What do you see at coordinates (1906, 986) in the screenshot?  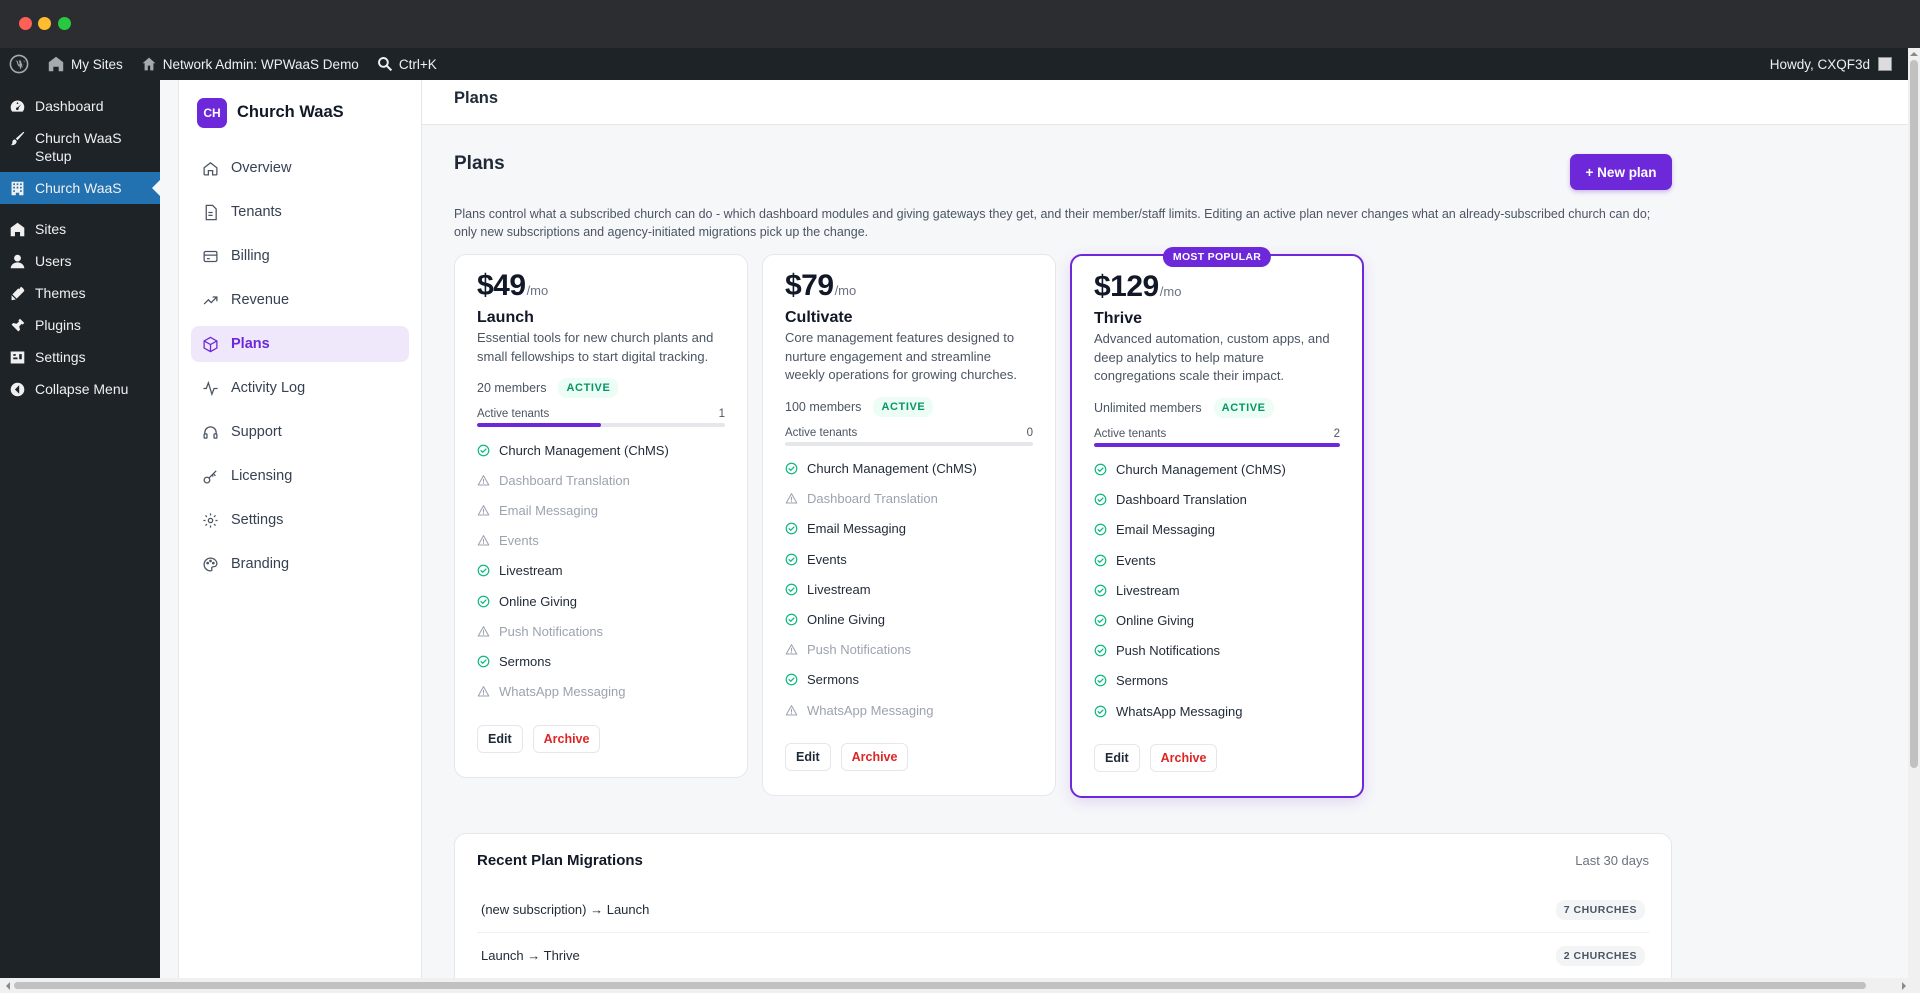 I see `scroll-right-arrow-icon` at bounding box center [1906, 986].